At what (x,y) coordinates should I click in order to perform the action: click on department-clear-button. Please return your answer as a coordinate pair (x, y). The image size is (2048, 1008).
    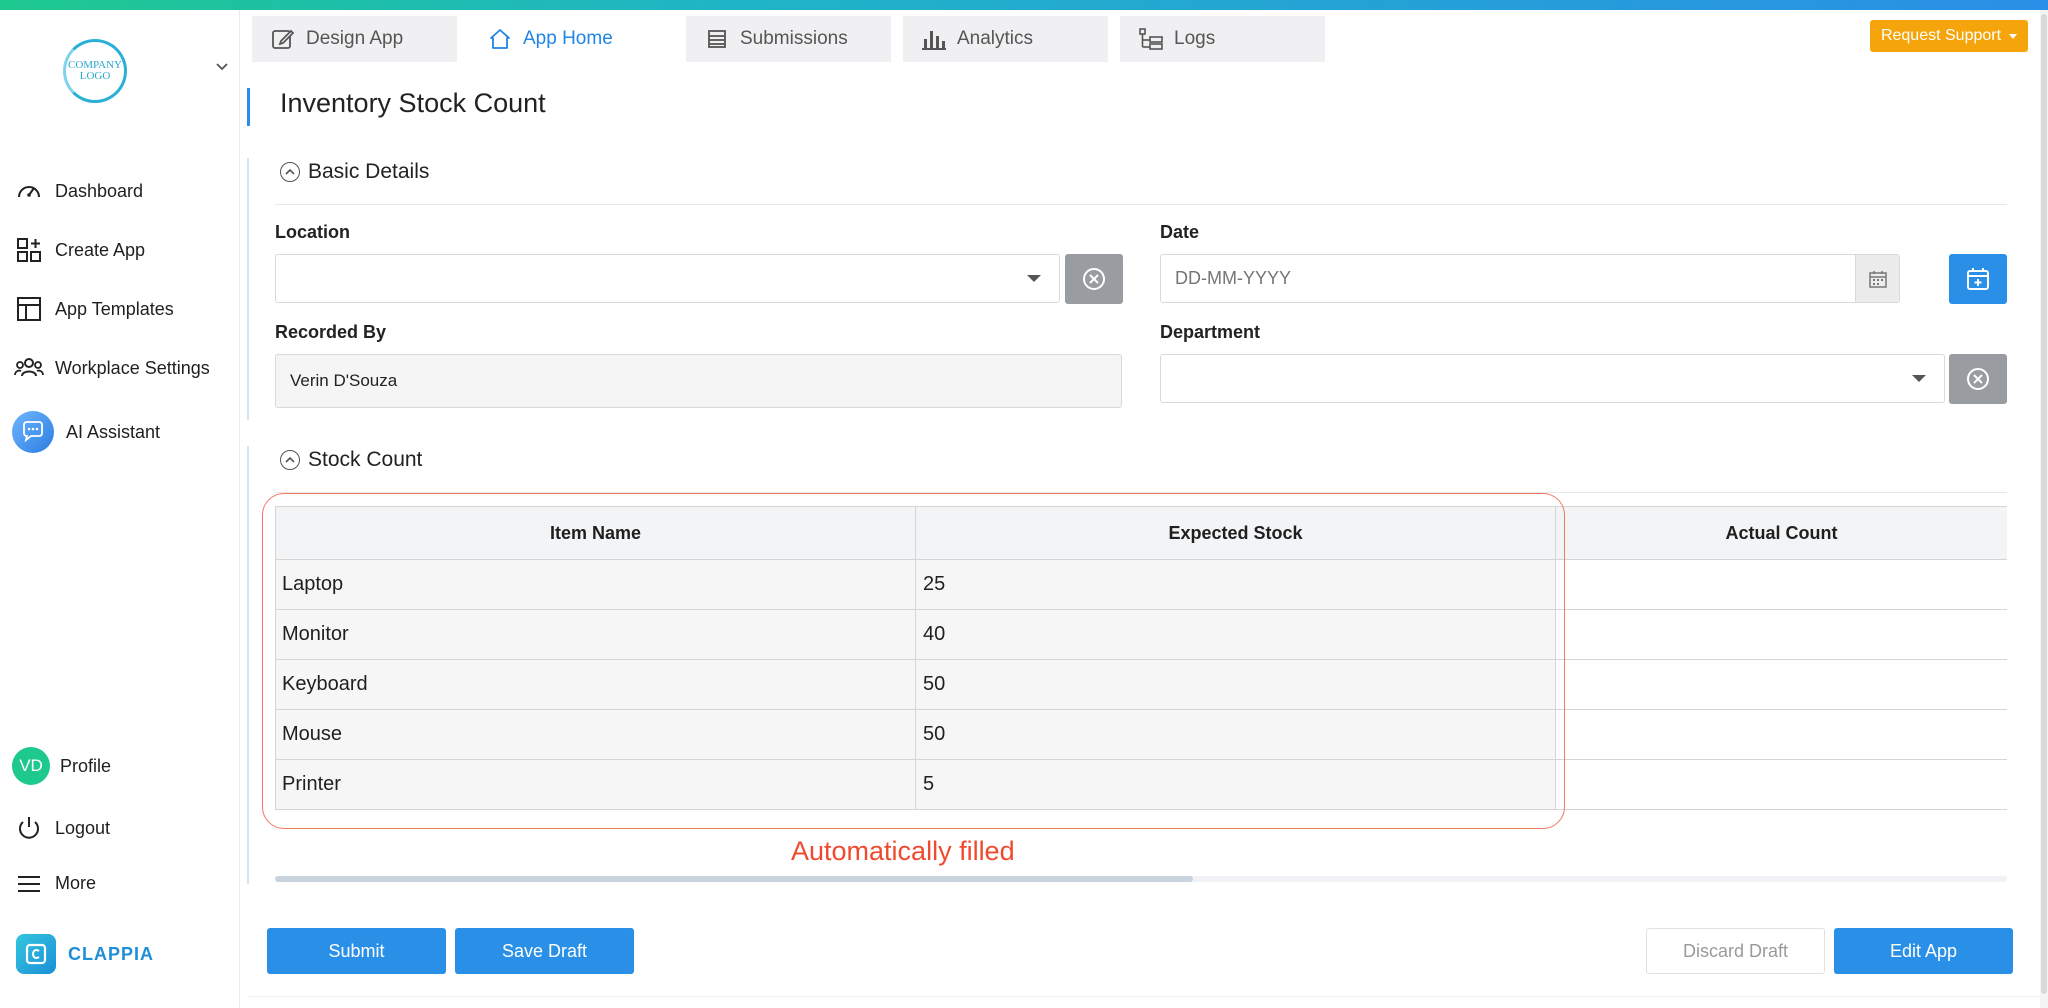
    Looking at the image, I should click on (1978, 379).